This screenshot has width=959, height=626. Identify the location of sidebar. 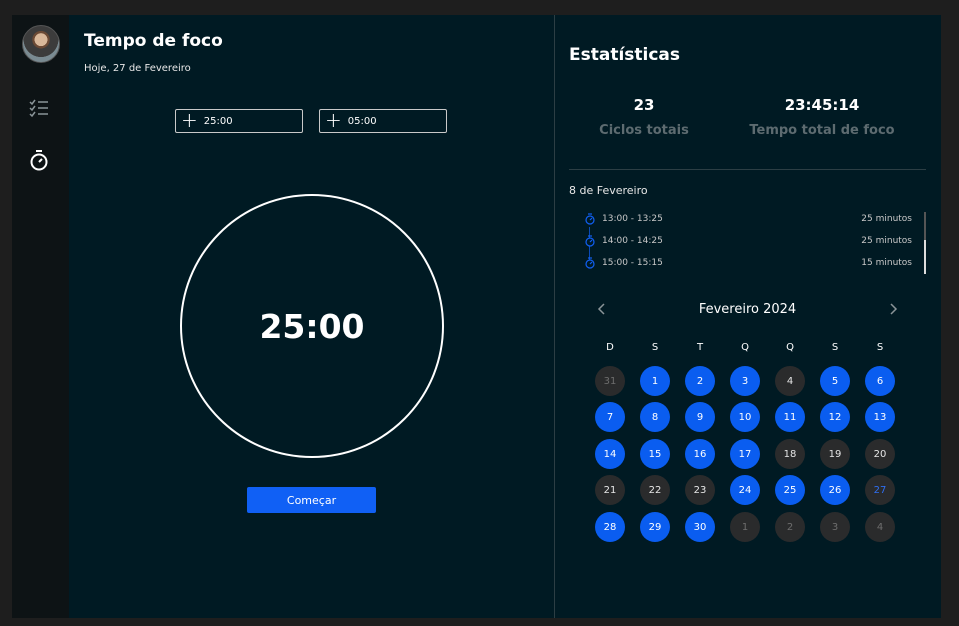
(40, 316).